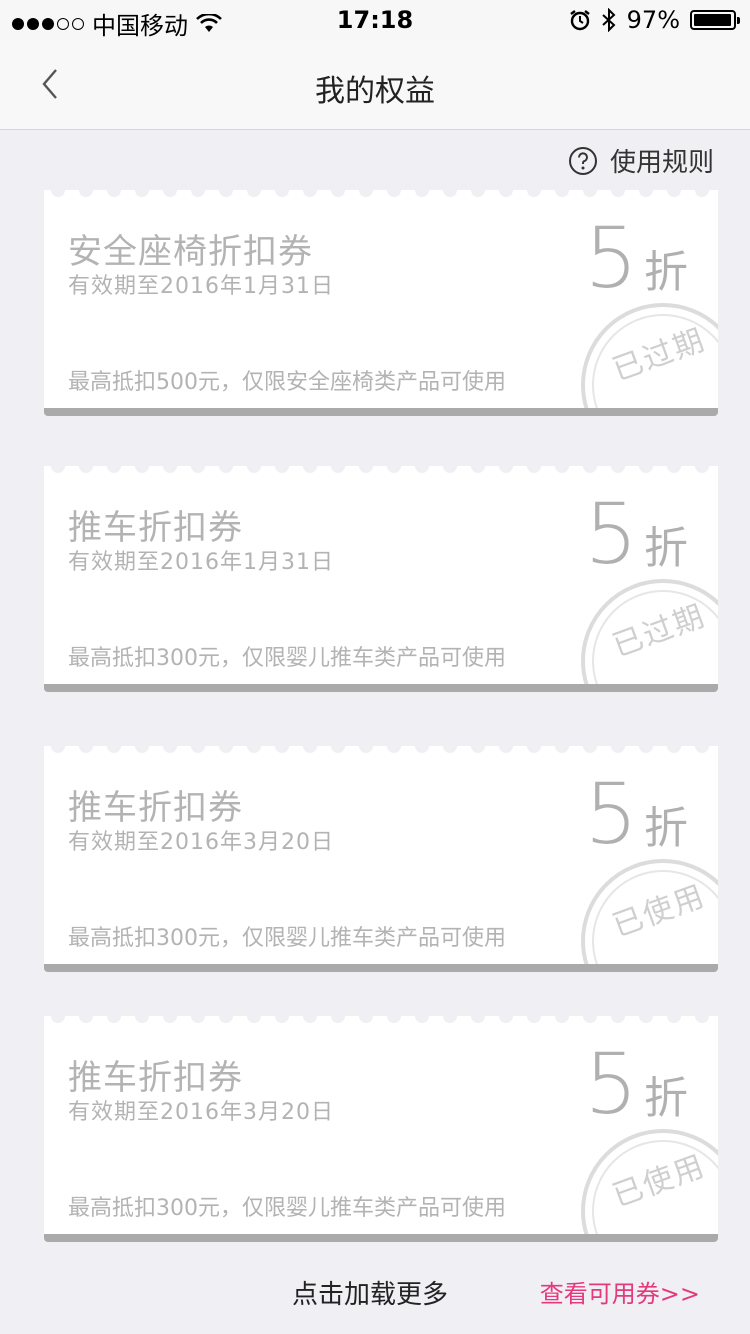 This screenshot has width=750, height=1334. What do you see at coordinates (620, 1291) in the screenshot?
I see `view-usable-coupons-link: 查看可用券>>` at bounding box center [620, 1291].